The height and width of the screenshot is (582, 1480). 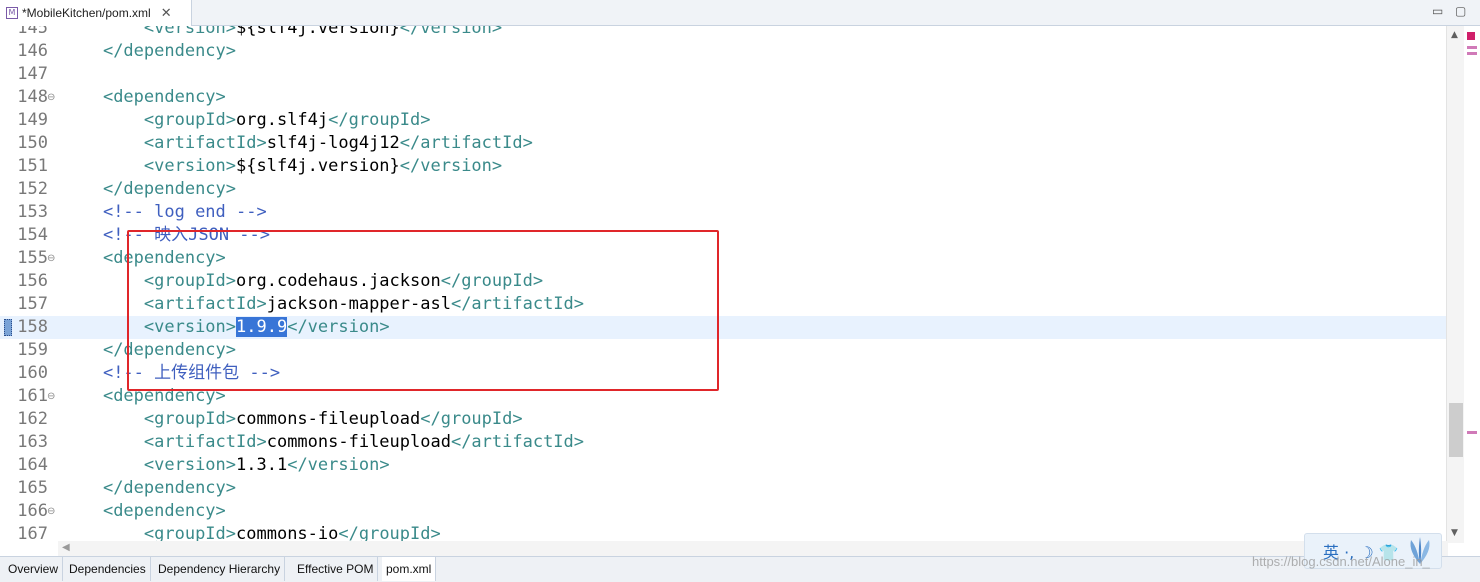 What do you see at coordinates (32, 511) in the screenshot?
I see `line-number: 166` at bounding box center [32, 511].